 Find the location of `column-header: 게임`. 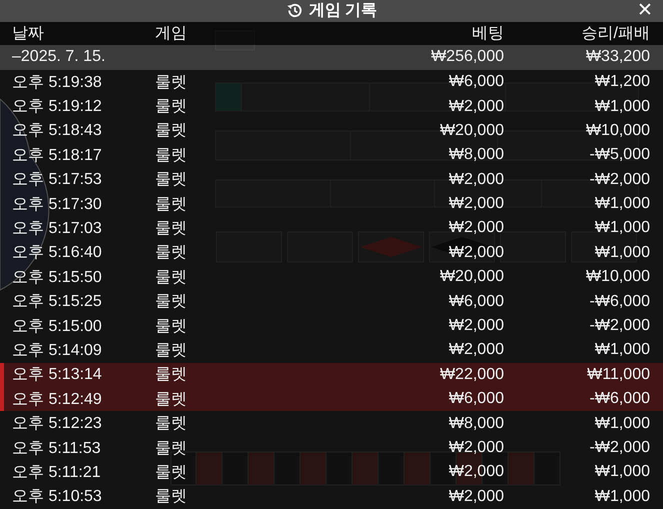

column-header: 게임 is located at coordinates (170, 34).